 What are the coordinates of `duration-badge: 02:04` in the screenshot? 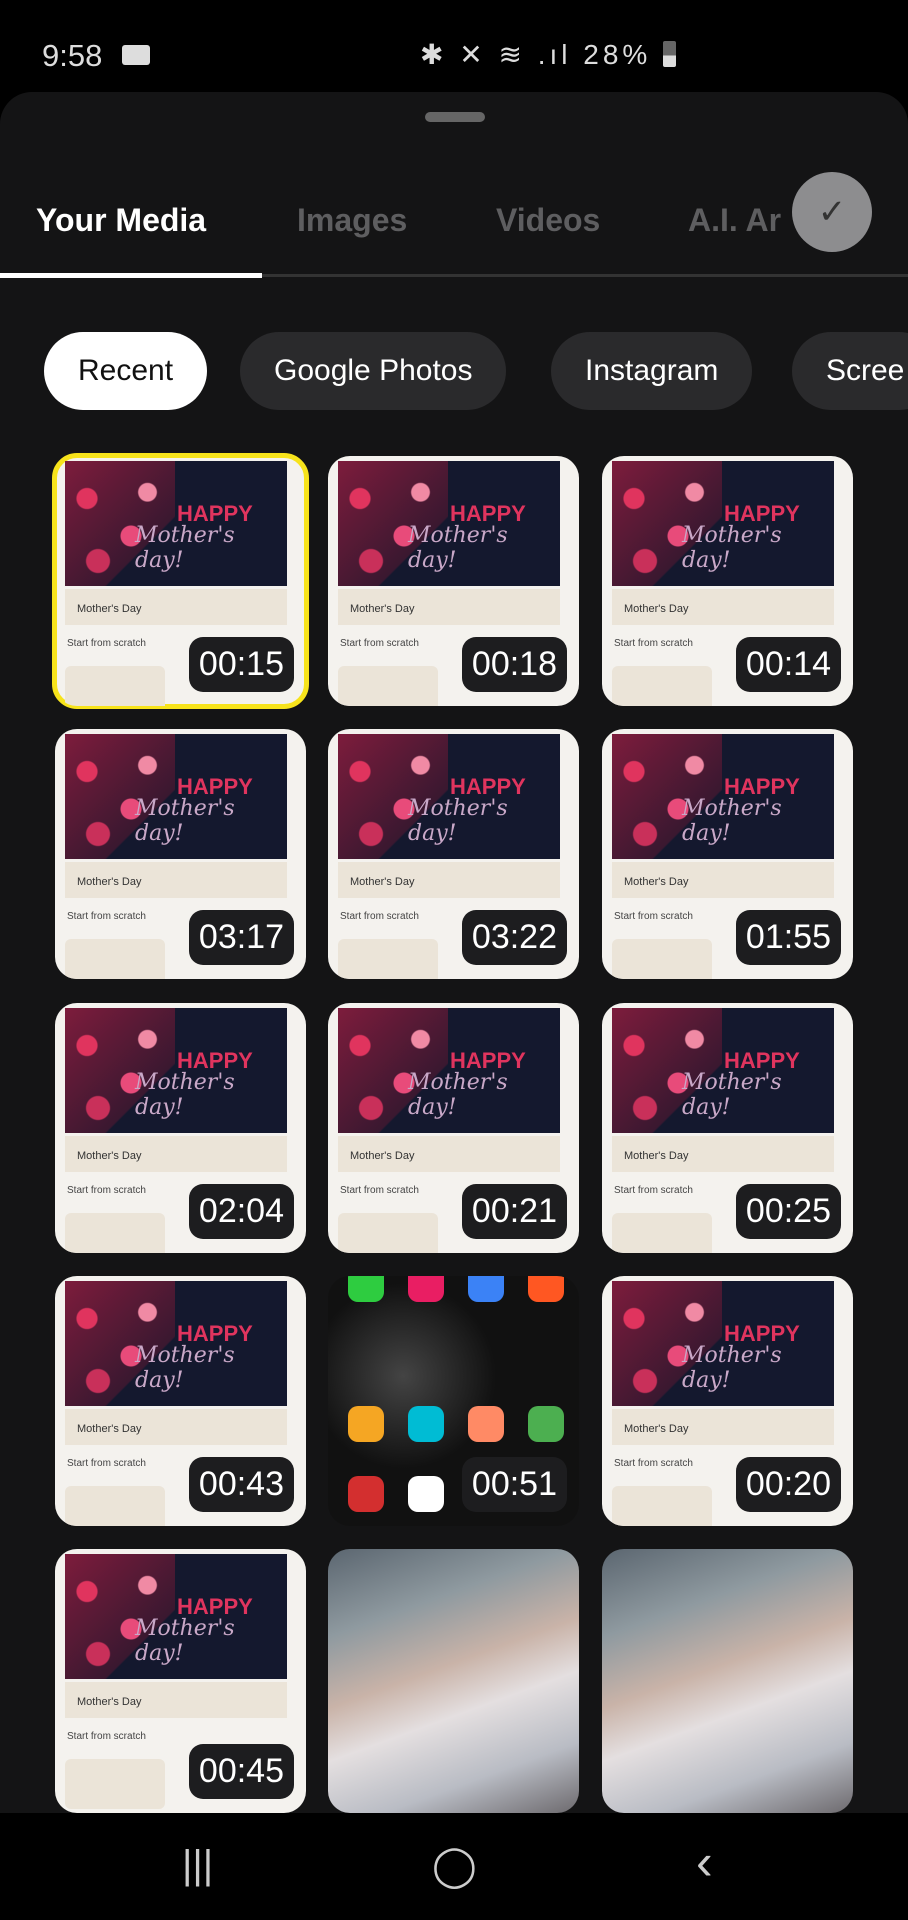 It's located at (241, 1211).